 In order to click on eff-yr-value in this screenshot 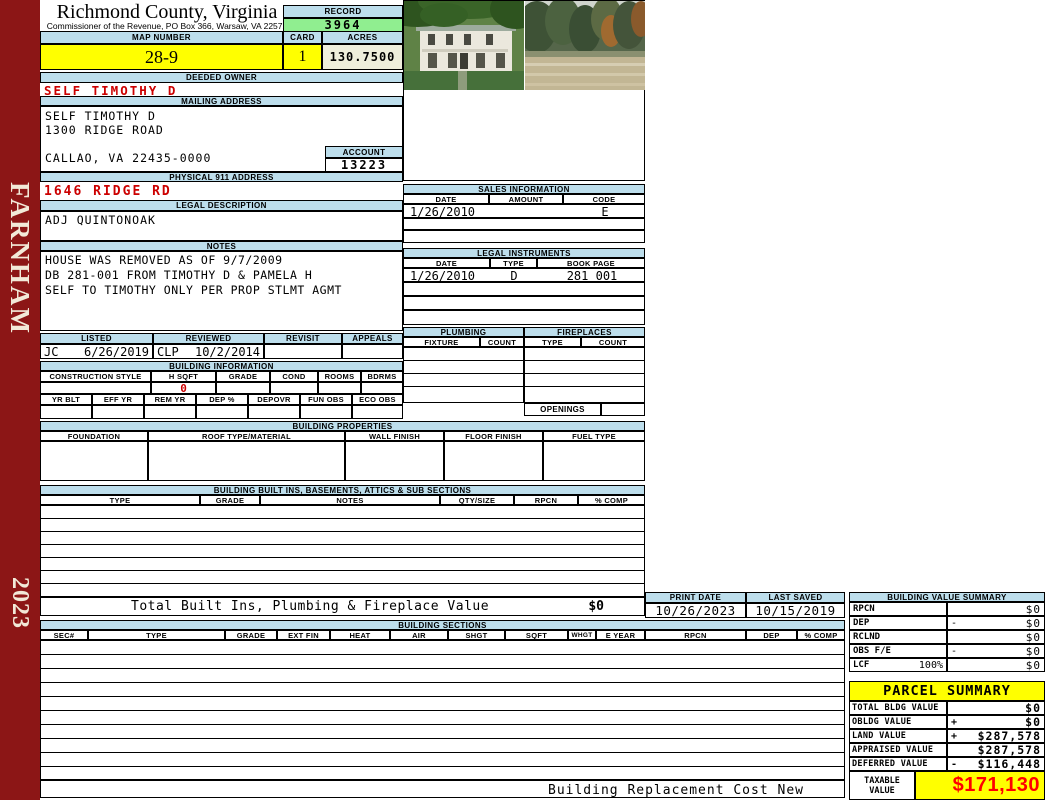, I will do `click(118, 412)`.